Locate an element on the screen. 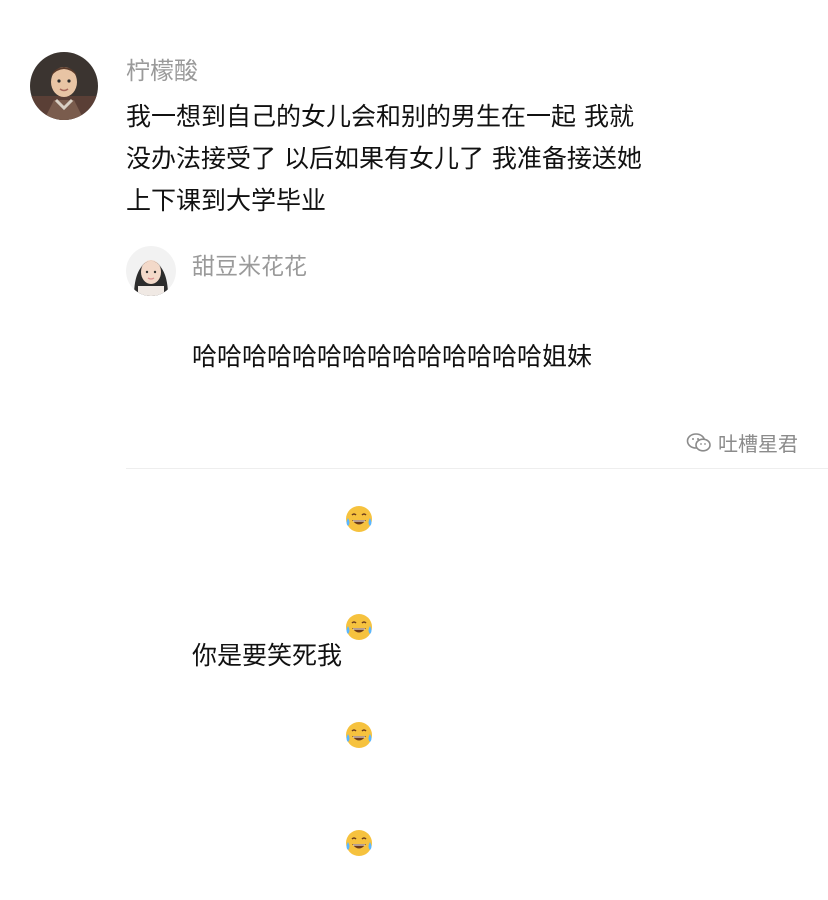  reply-username: 甜豆米花花 is located at coordinates (249, 267).